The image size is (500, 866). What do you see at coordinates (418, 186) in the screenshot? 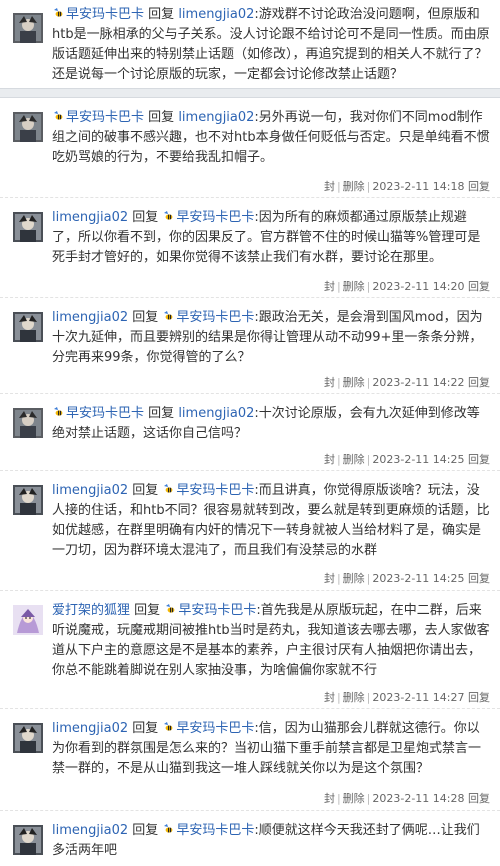
I see `timestamp: 2023-2-11 14:18` at bounding box center [418, 186].